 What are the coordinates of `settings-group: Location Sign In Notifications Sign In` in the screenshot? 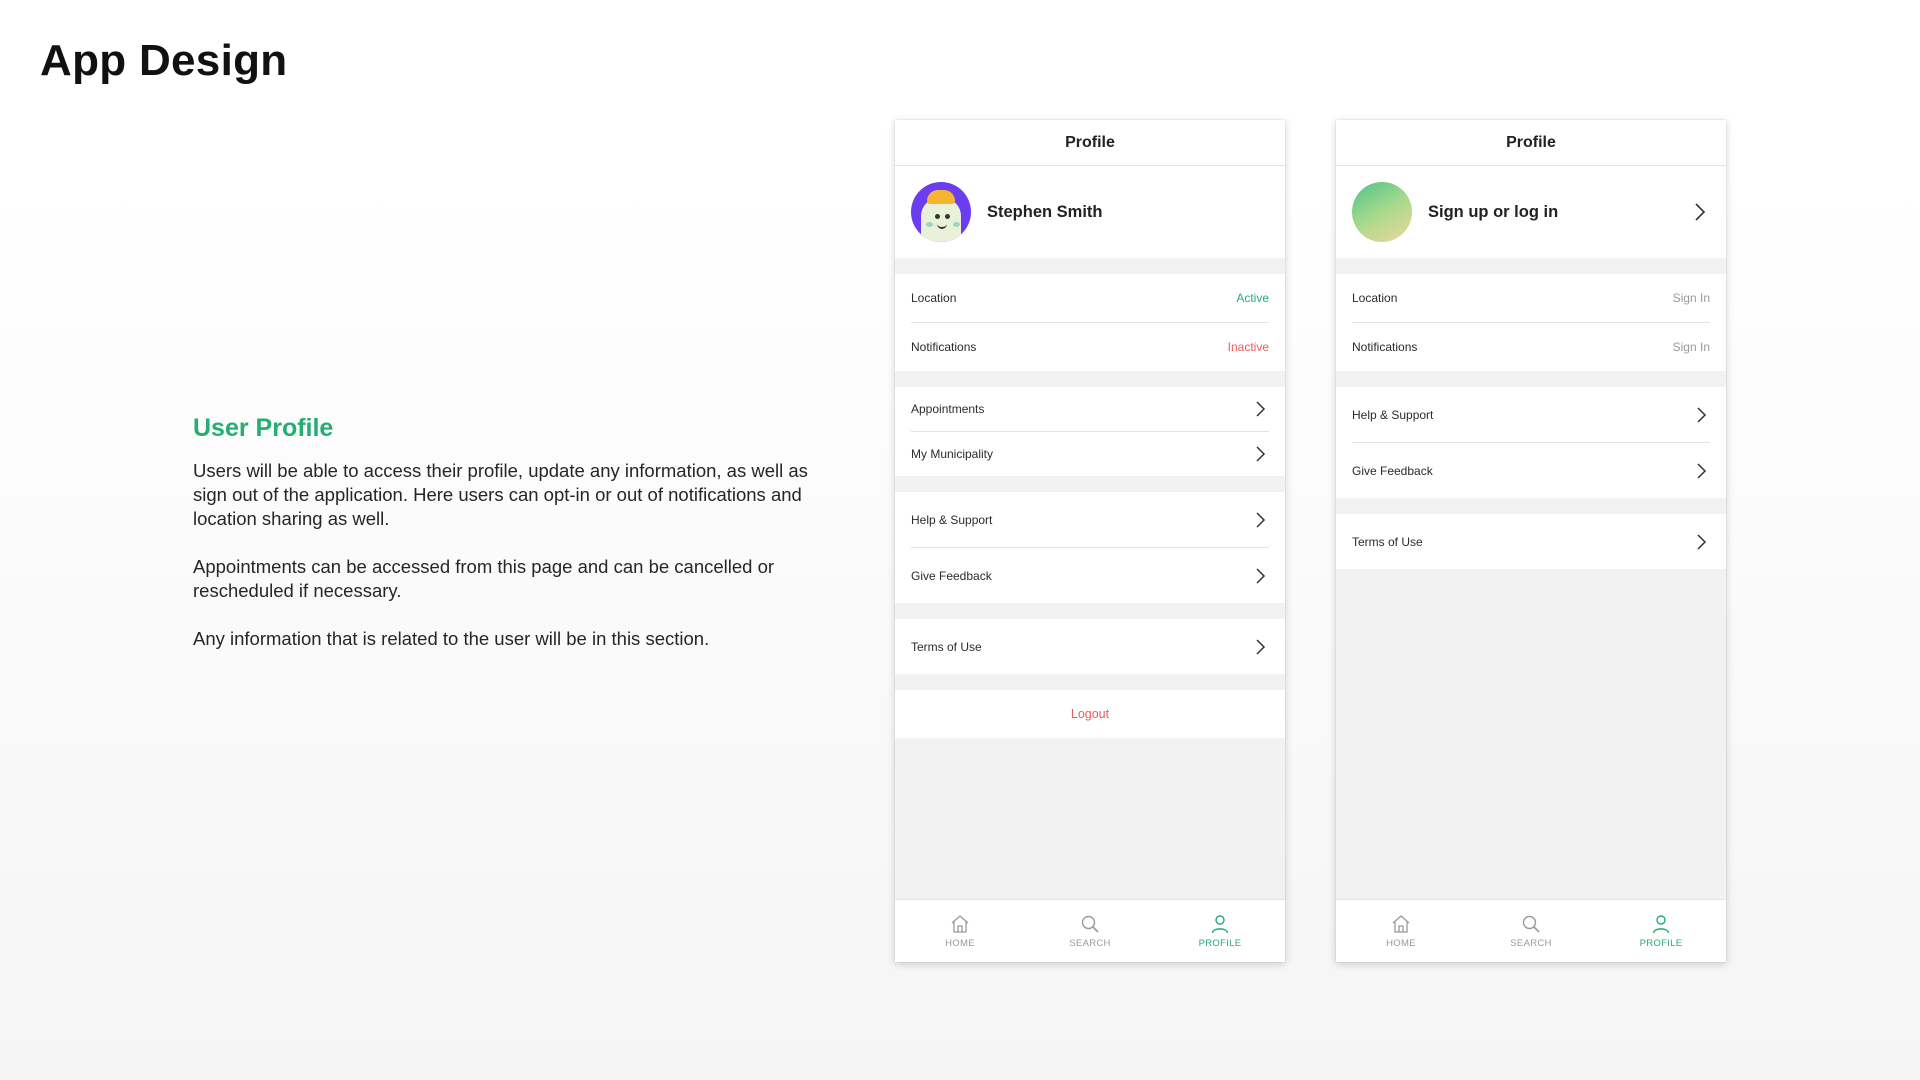 It's located at (1531, 322).